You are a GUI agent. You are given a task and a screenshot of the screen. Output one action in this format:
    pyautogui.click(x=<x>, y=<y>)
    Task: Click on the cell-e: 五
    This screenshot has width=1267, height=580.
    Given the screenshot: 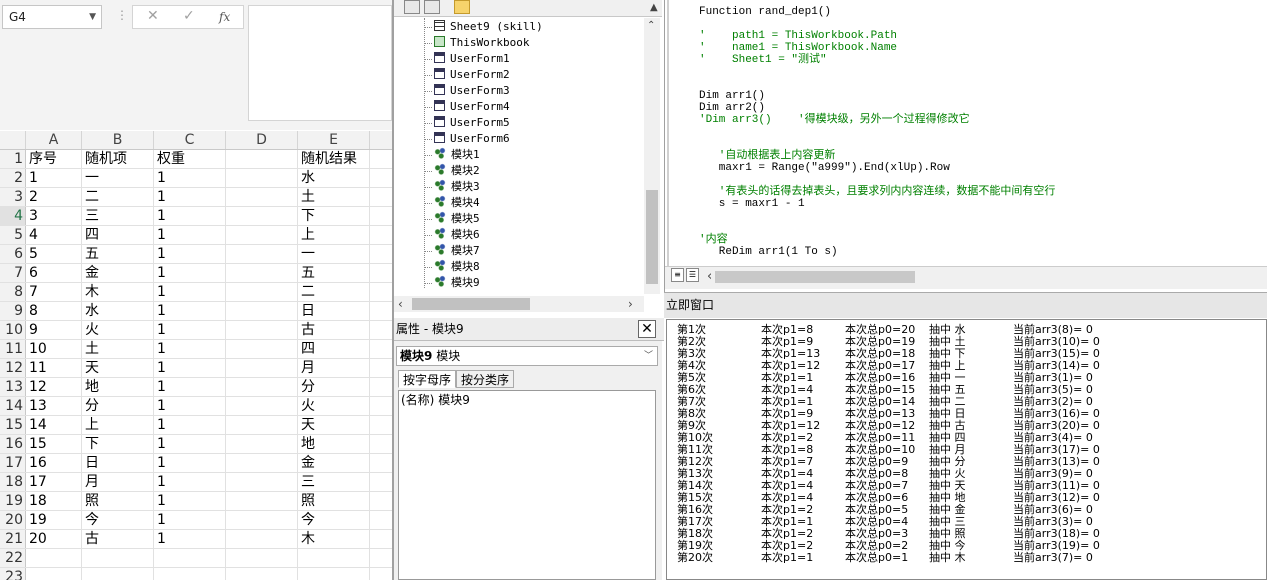 What is the action you would take?
    pyautogui.click(x=334, y=273)
    